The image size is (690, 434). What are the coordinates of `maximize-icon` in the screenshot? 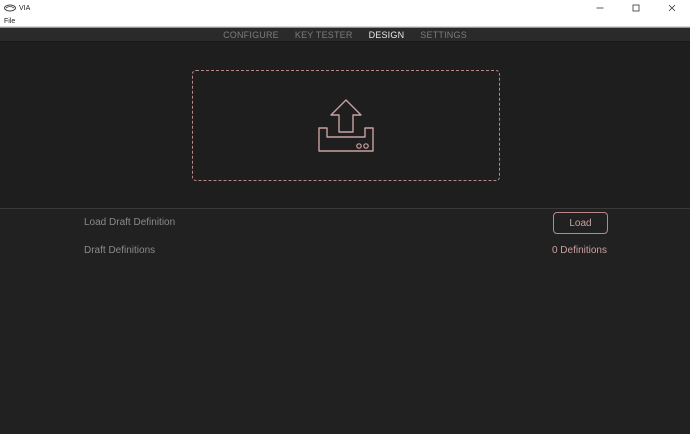 It's located at (636, 8).